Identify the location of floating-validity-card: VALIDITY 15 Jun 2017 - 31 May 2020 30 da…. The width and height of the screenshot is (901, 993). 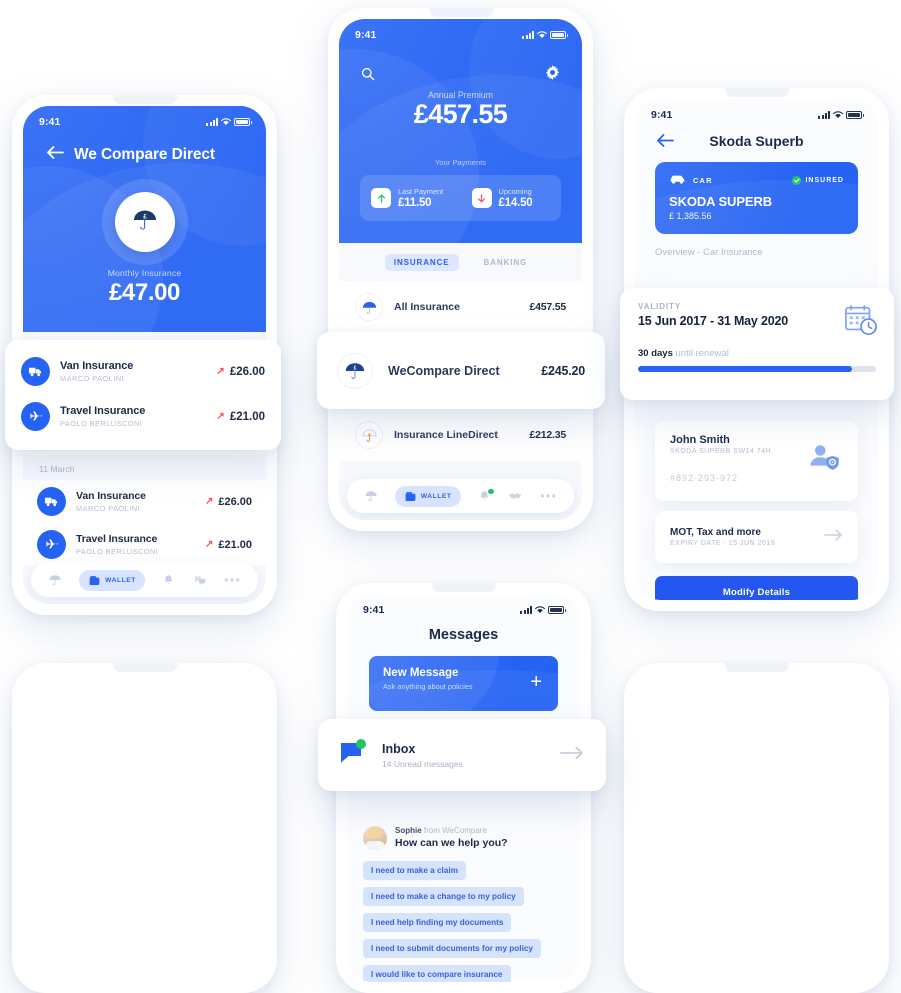
(757, 344).